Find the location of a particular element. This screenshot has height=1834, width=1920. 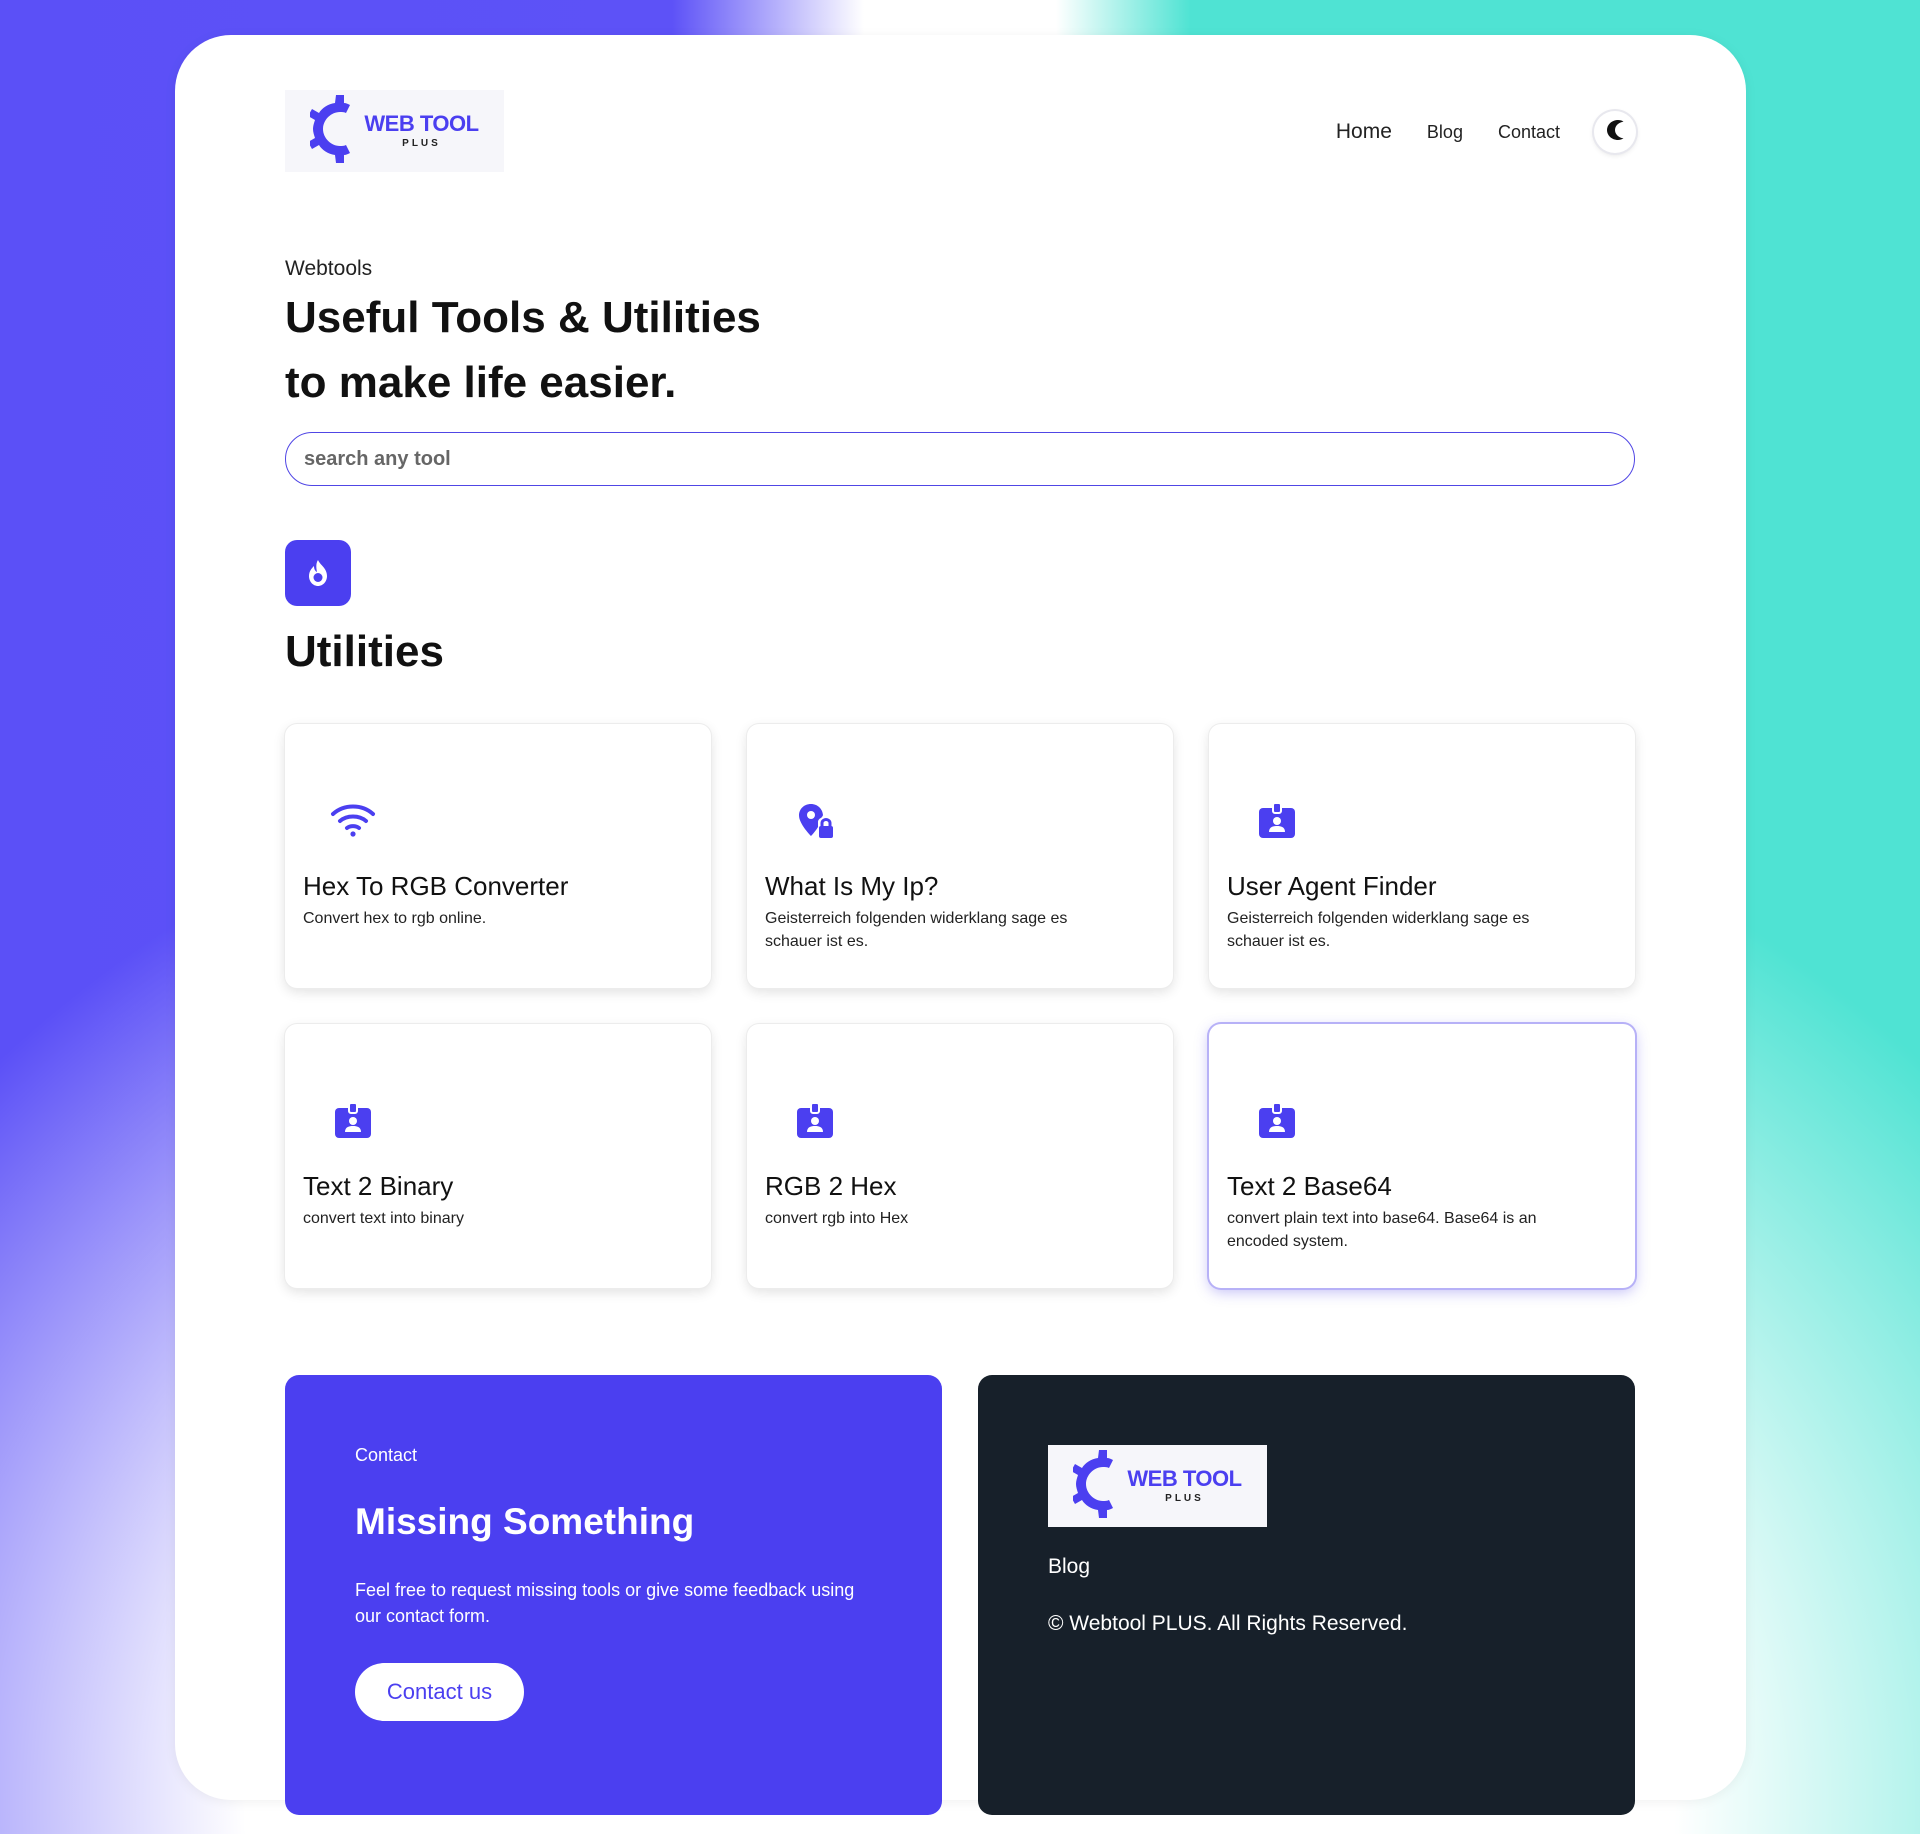

tool-card: RGB 2 Hex convert rgb into Hex is located at coordinates (960, 1156).